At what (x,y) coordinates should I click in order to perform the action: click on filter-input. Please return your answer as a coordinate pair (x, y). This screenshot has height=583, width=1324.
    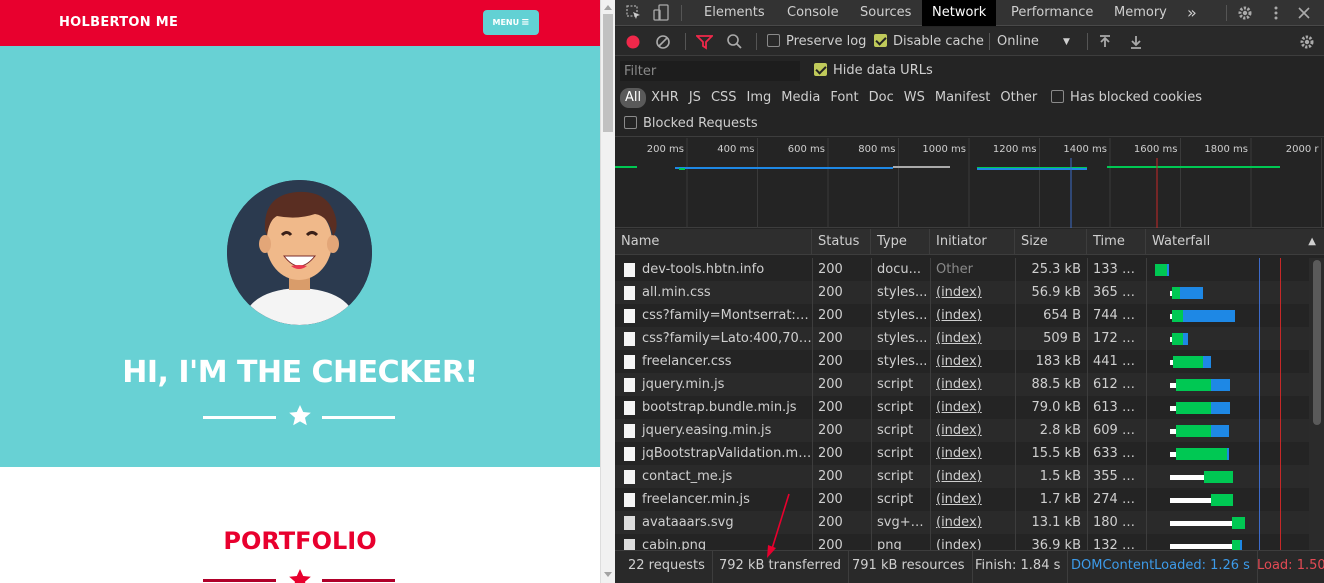
    Looking at the image, I should click on (710, 71).